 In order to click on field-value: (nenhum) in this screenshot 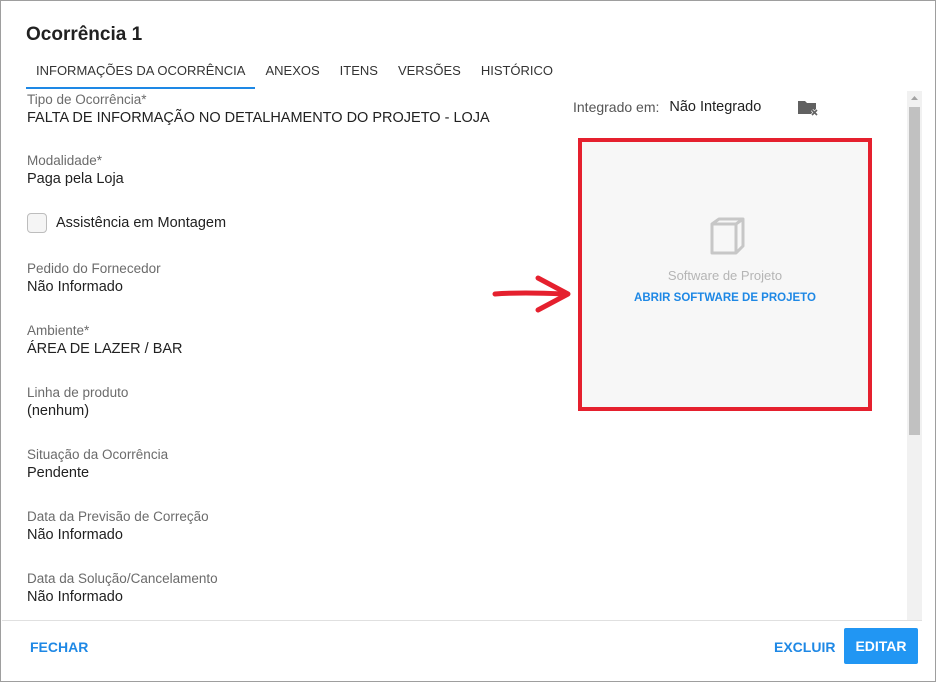, I will do `click(58, 411)`.